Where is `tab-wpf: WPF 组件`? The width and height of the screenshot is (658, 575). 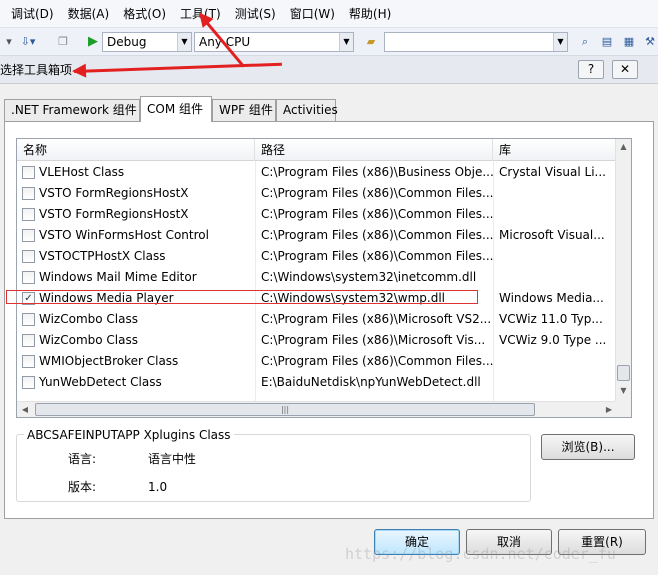
tab-wpf: WPF 组件 is located at coordinates (244, 110).